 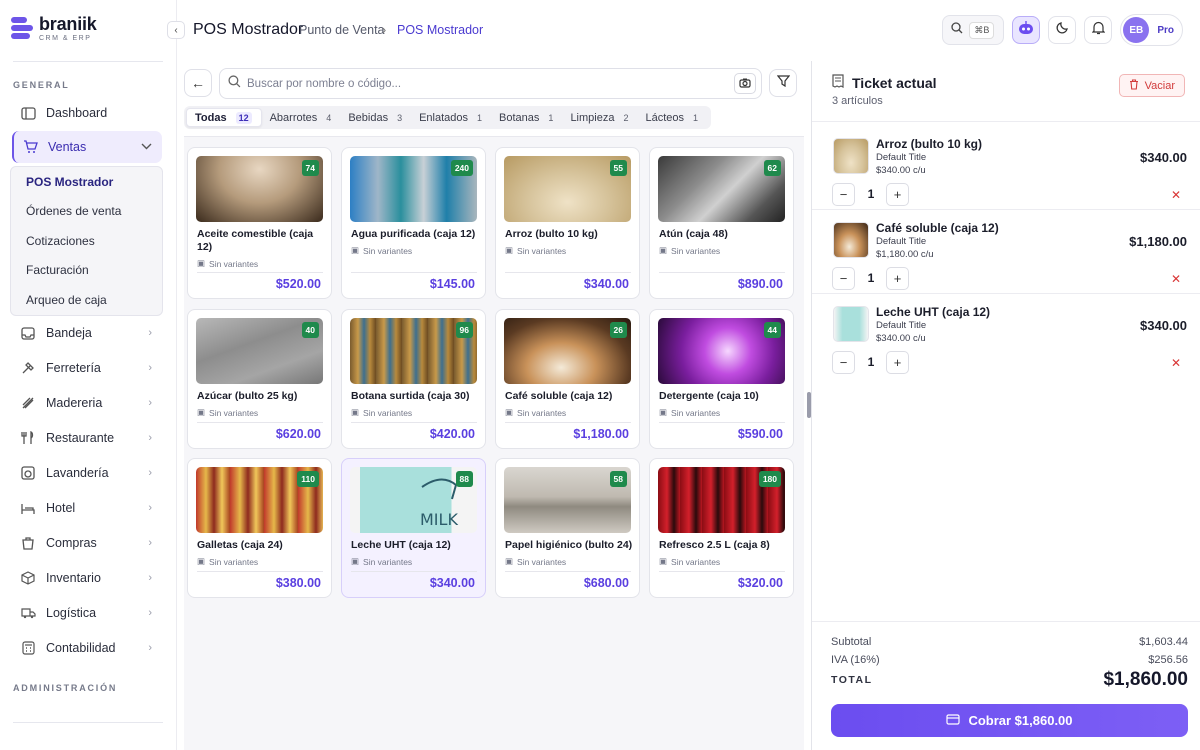 I want to click on breadcrumb-punto-de-venta: Punto de Venta, so click(x=342, y=30).